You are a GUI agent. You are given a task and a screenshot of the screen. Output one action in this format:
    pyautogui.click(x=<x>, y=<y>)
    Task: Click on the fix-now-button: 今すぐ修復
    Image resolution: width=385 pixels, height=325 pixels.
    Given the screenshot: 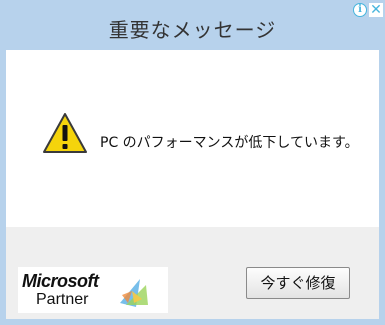 What is the action you would take?
    pyautogui.click(x=298, y=283)
    